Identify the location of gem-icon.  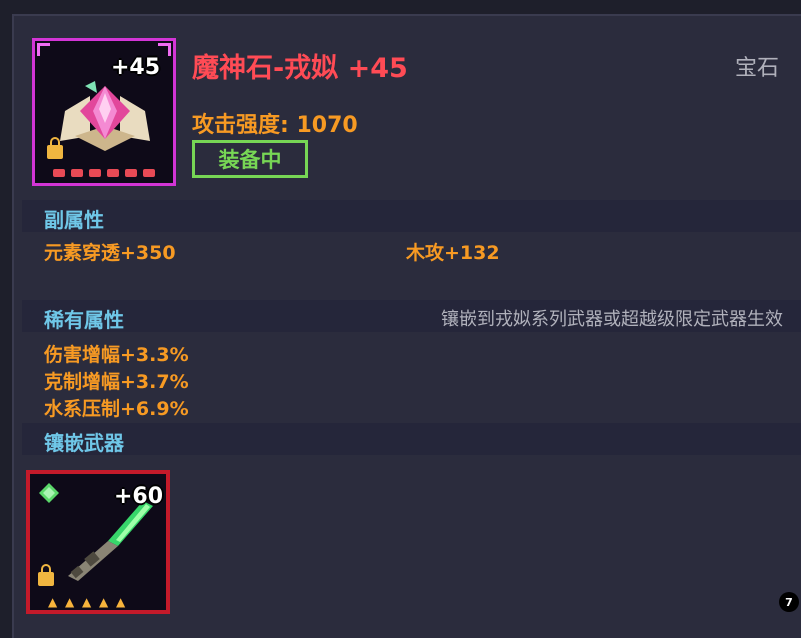
(105, 116).